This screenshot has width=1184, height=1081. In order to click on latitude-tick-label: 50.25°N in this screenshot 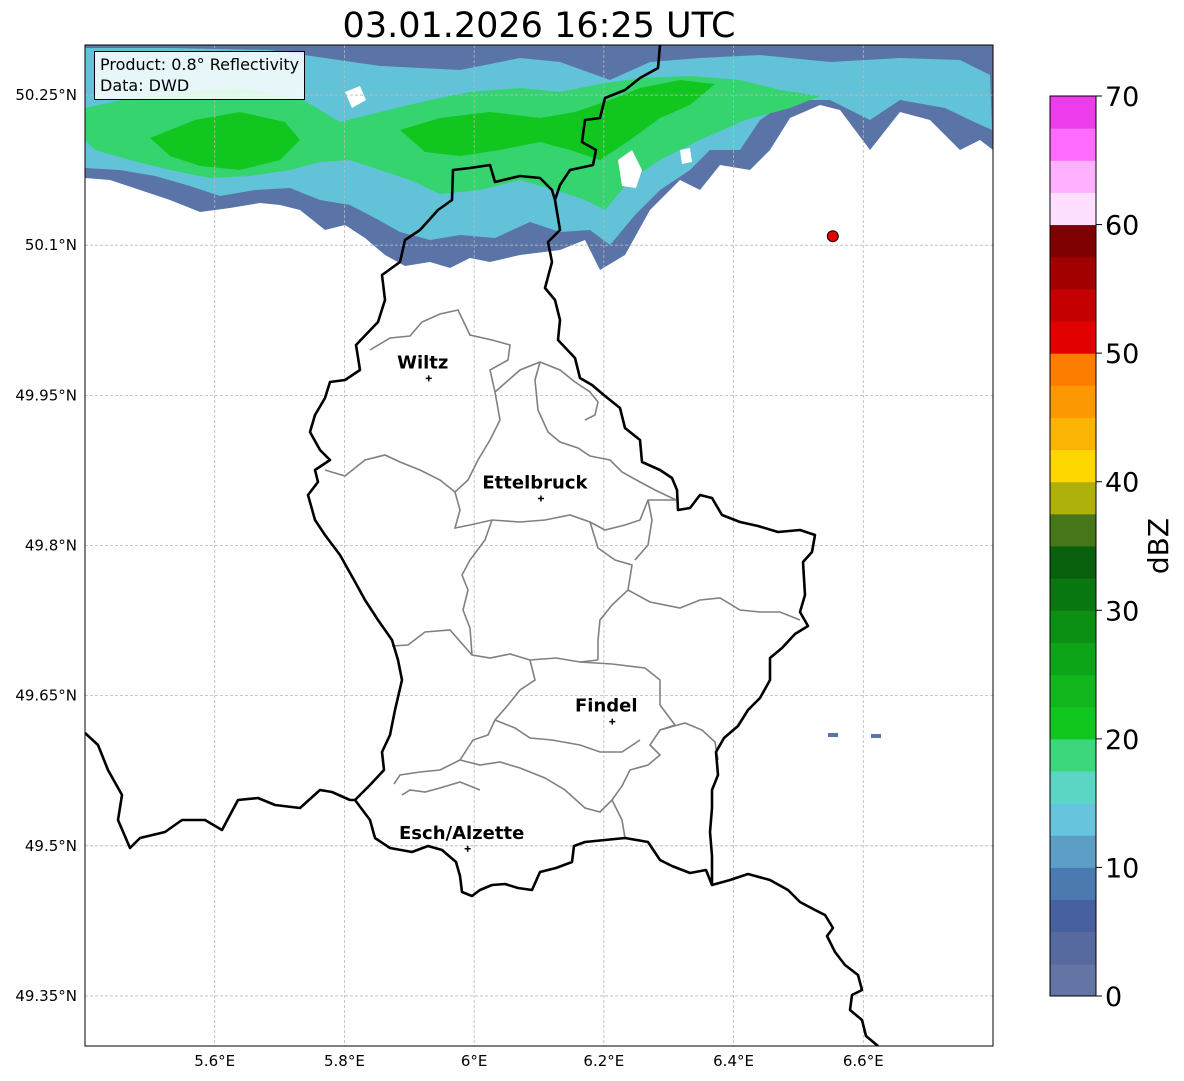, I will do `click(46, 95)`.